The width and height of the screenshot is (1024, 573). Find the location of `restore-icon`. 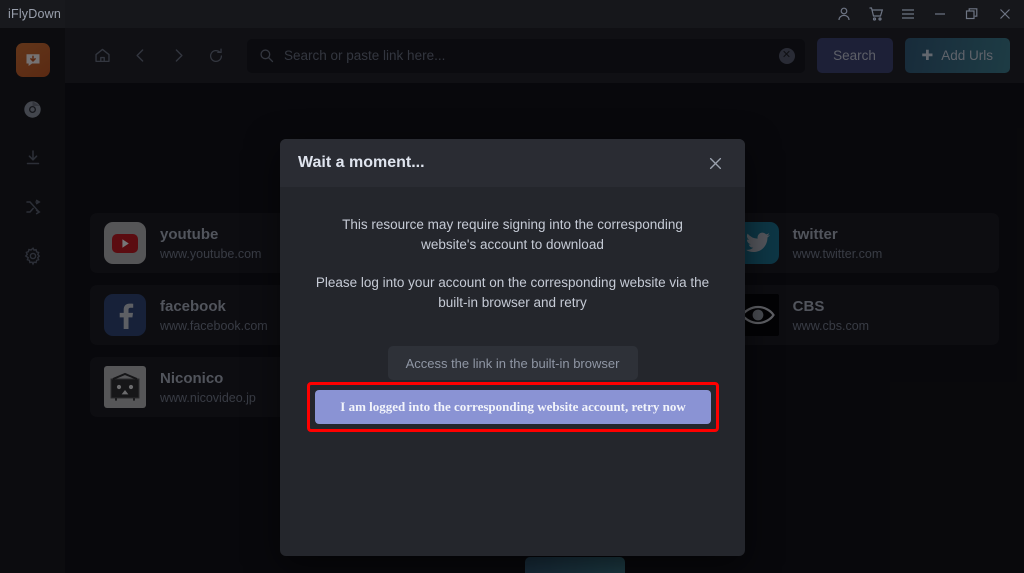

restore-icon is located at coordinates (972, 14).